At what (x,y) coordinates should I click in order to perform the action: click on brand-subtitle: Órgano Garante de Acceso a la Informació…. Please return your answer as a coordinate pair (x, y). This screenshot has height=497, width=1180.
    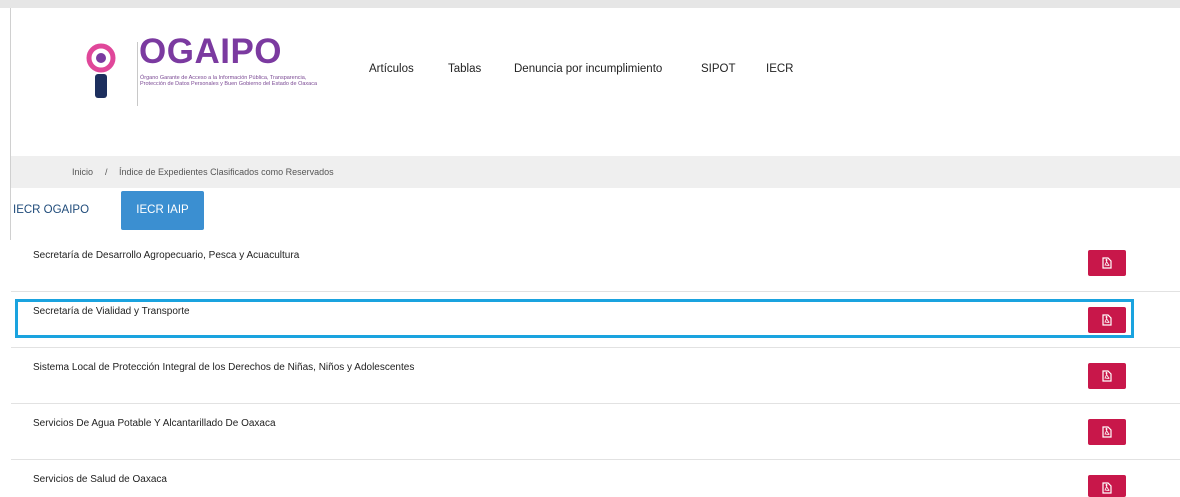
    Looking at the image, I should click on (229, 81).